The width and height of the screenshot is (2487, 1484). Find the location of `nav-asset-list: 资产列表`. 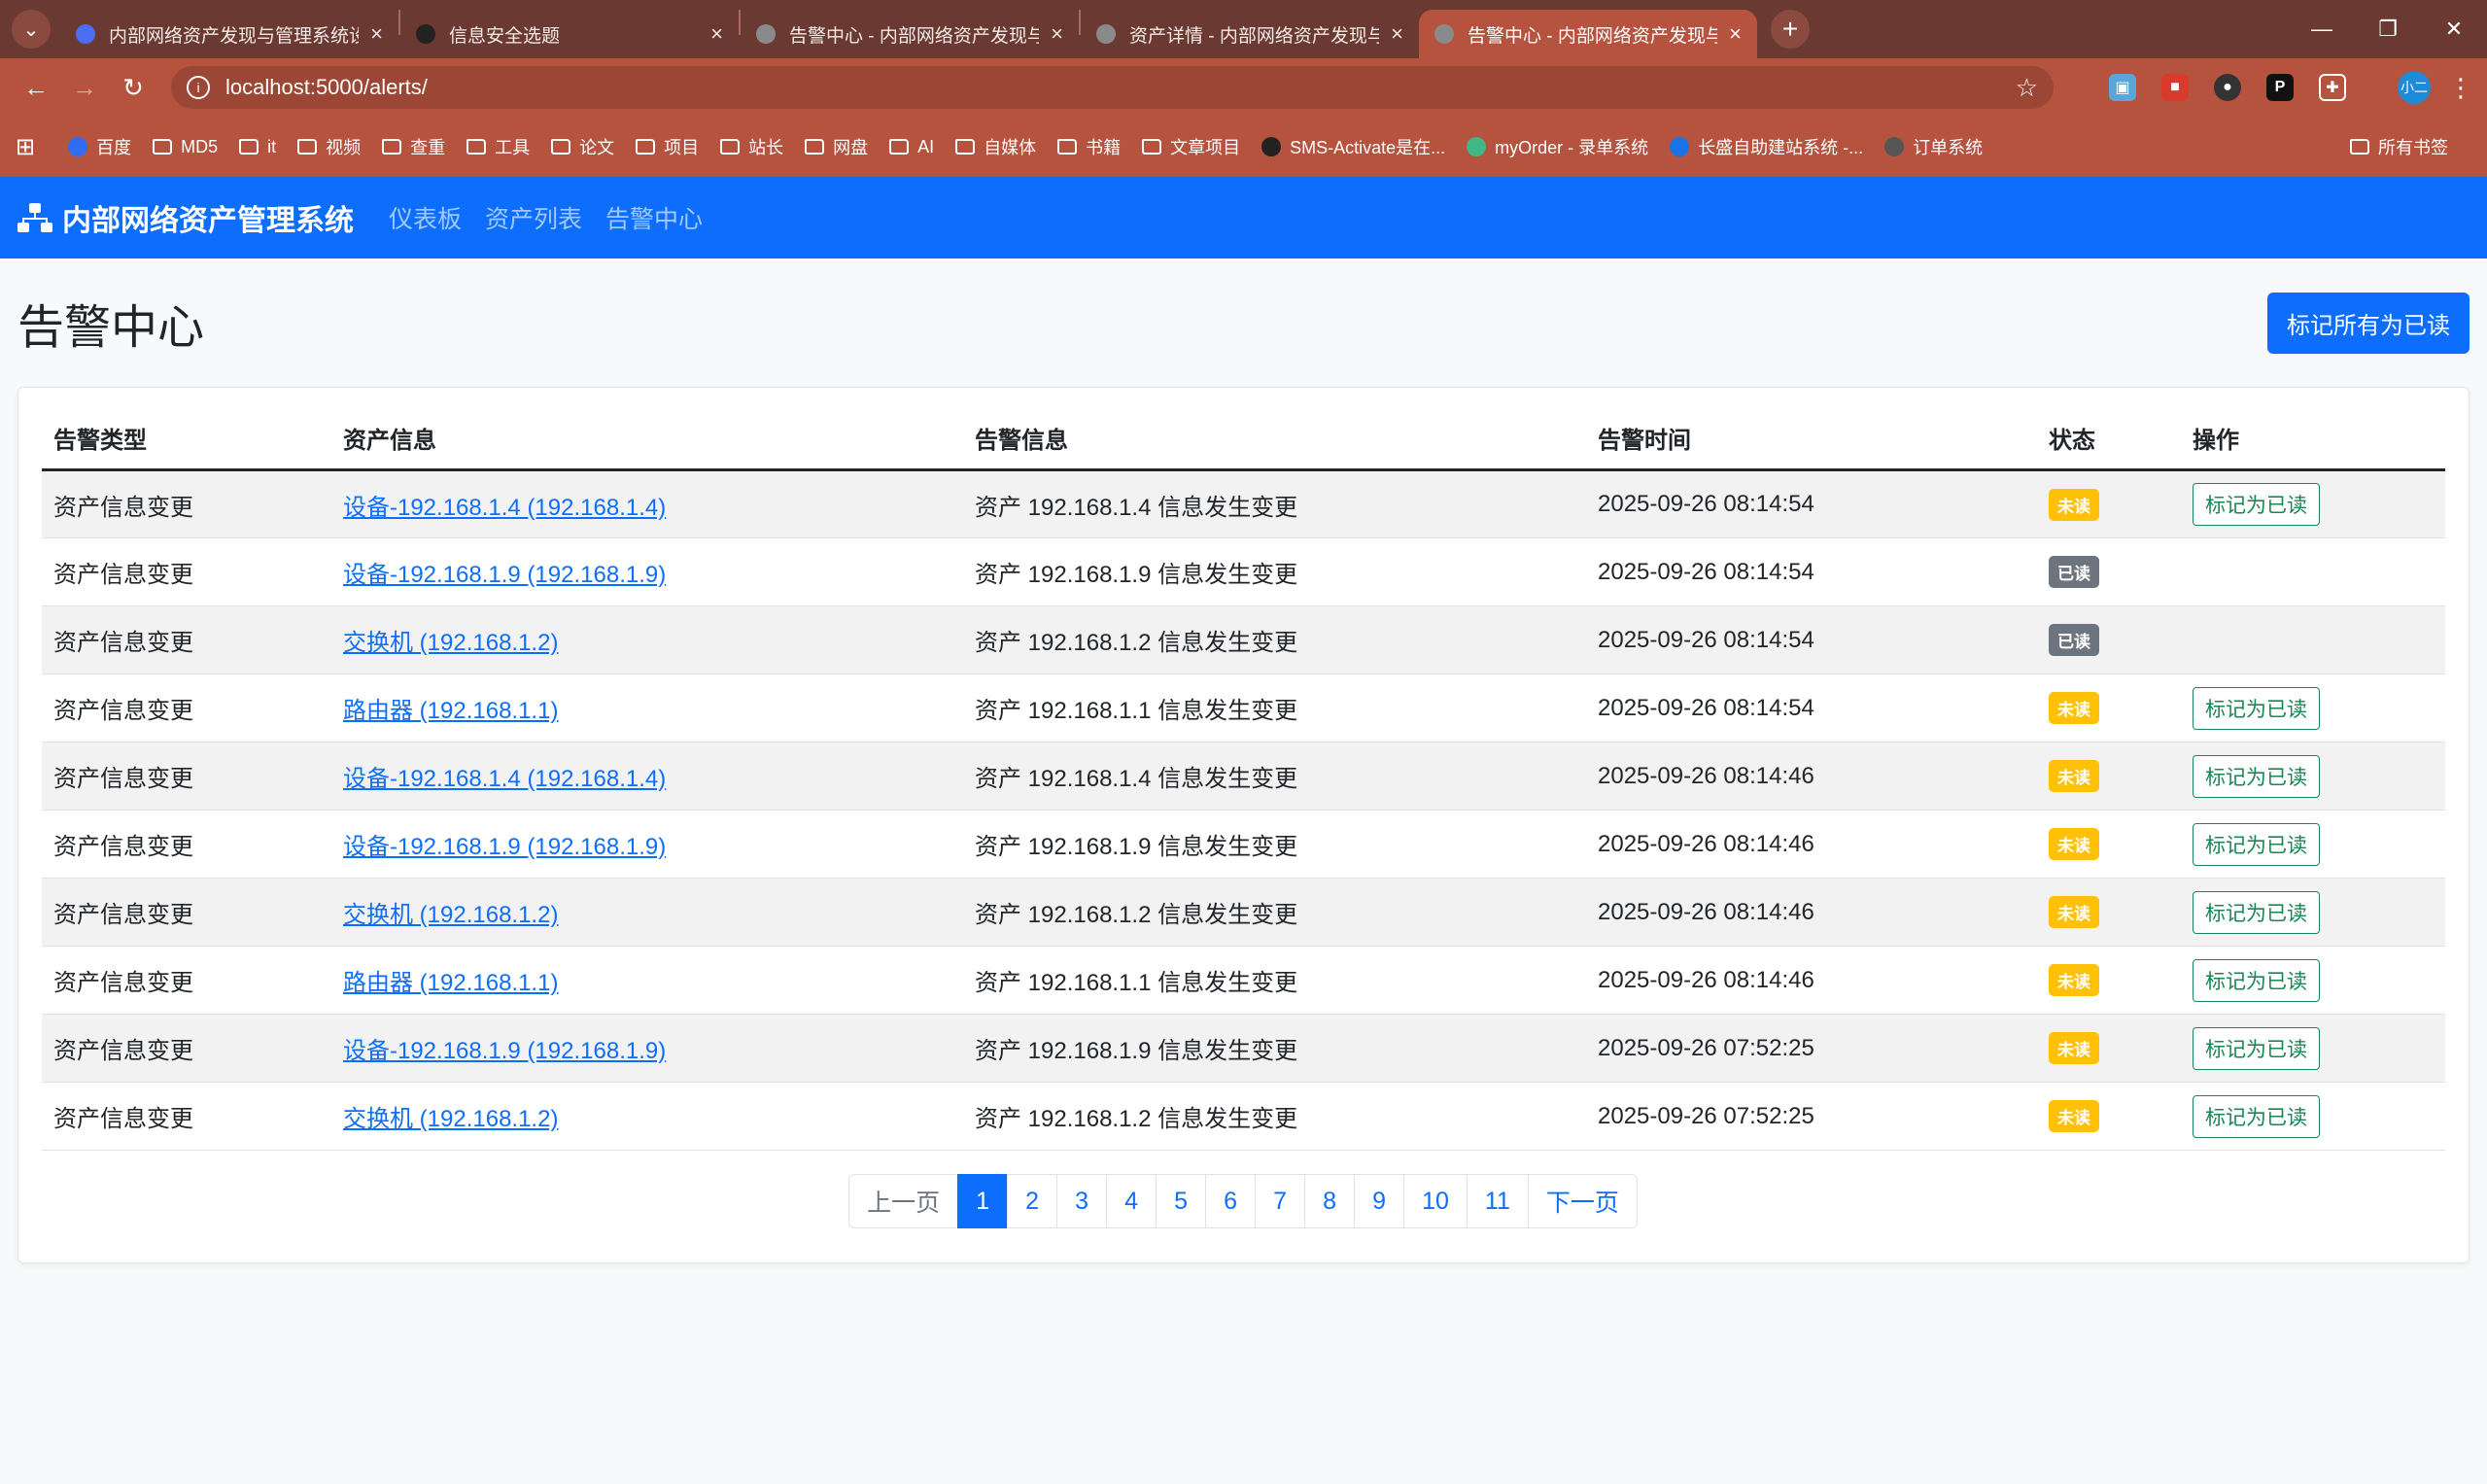

nav-asset-list: 资产列表 is located at coordinates (533, 217).